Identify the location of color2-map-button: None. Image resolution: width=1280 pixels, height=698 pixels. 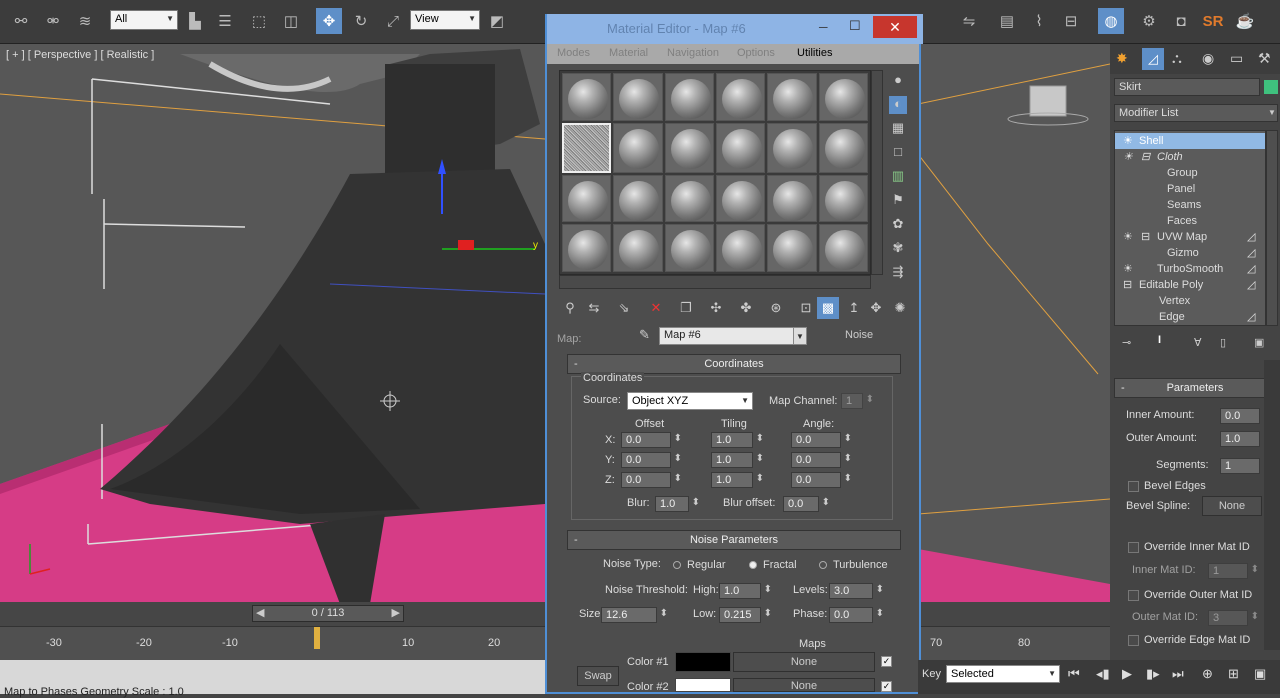
(804, 685).